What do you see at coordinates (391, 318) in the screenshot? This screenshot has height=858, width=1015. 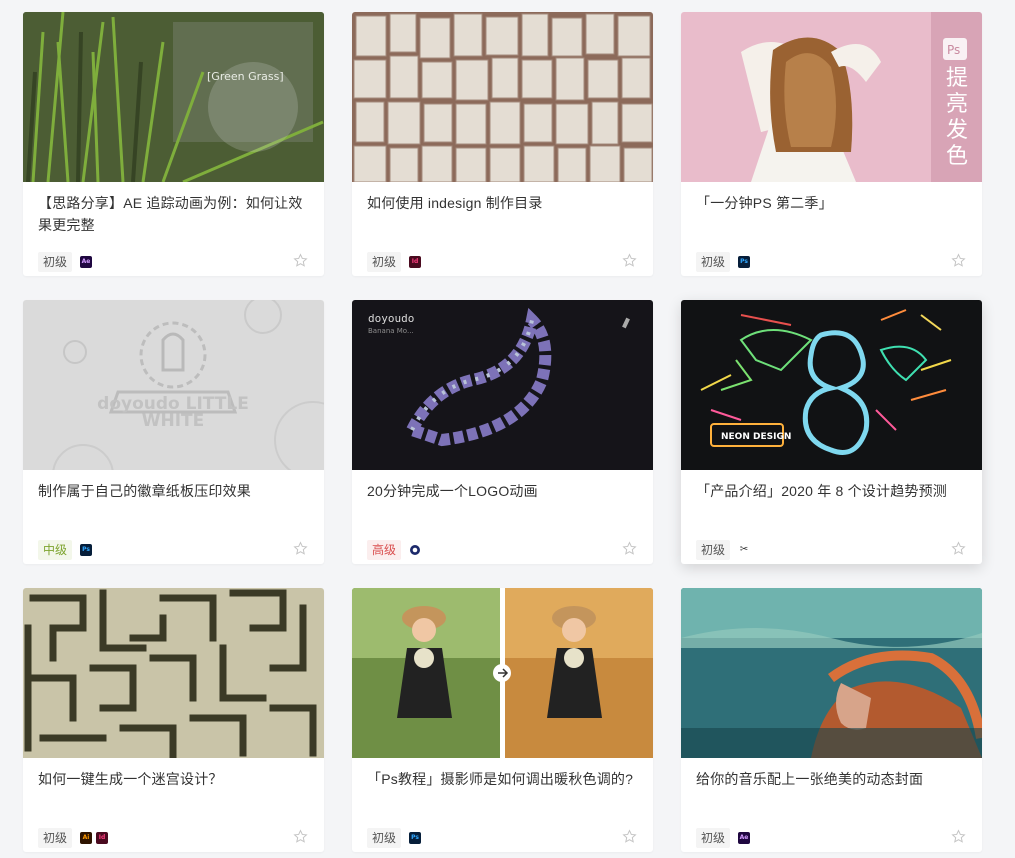 I see `thumbnail-caption: doyoudo` at bounding box center [391, 318].